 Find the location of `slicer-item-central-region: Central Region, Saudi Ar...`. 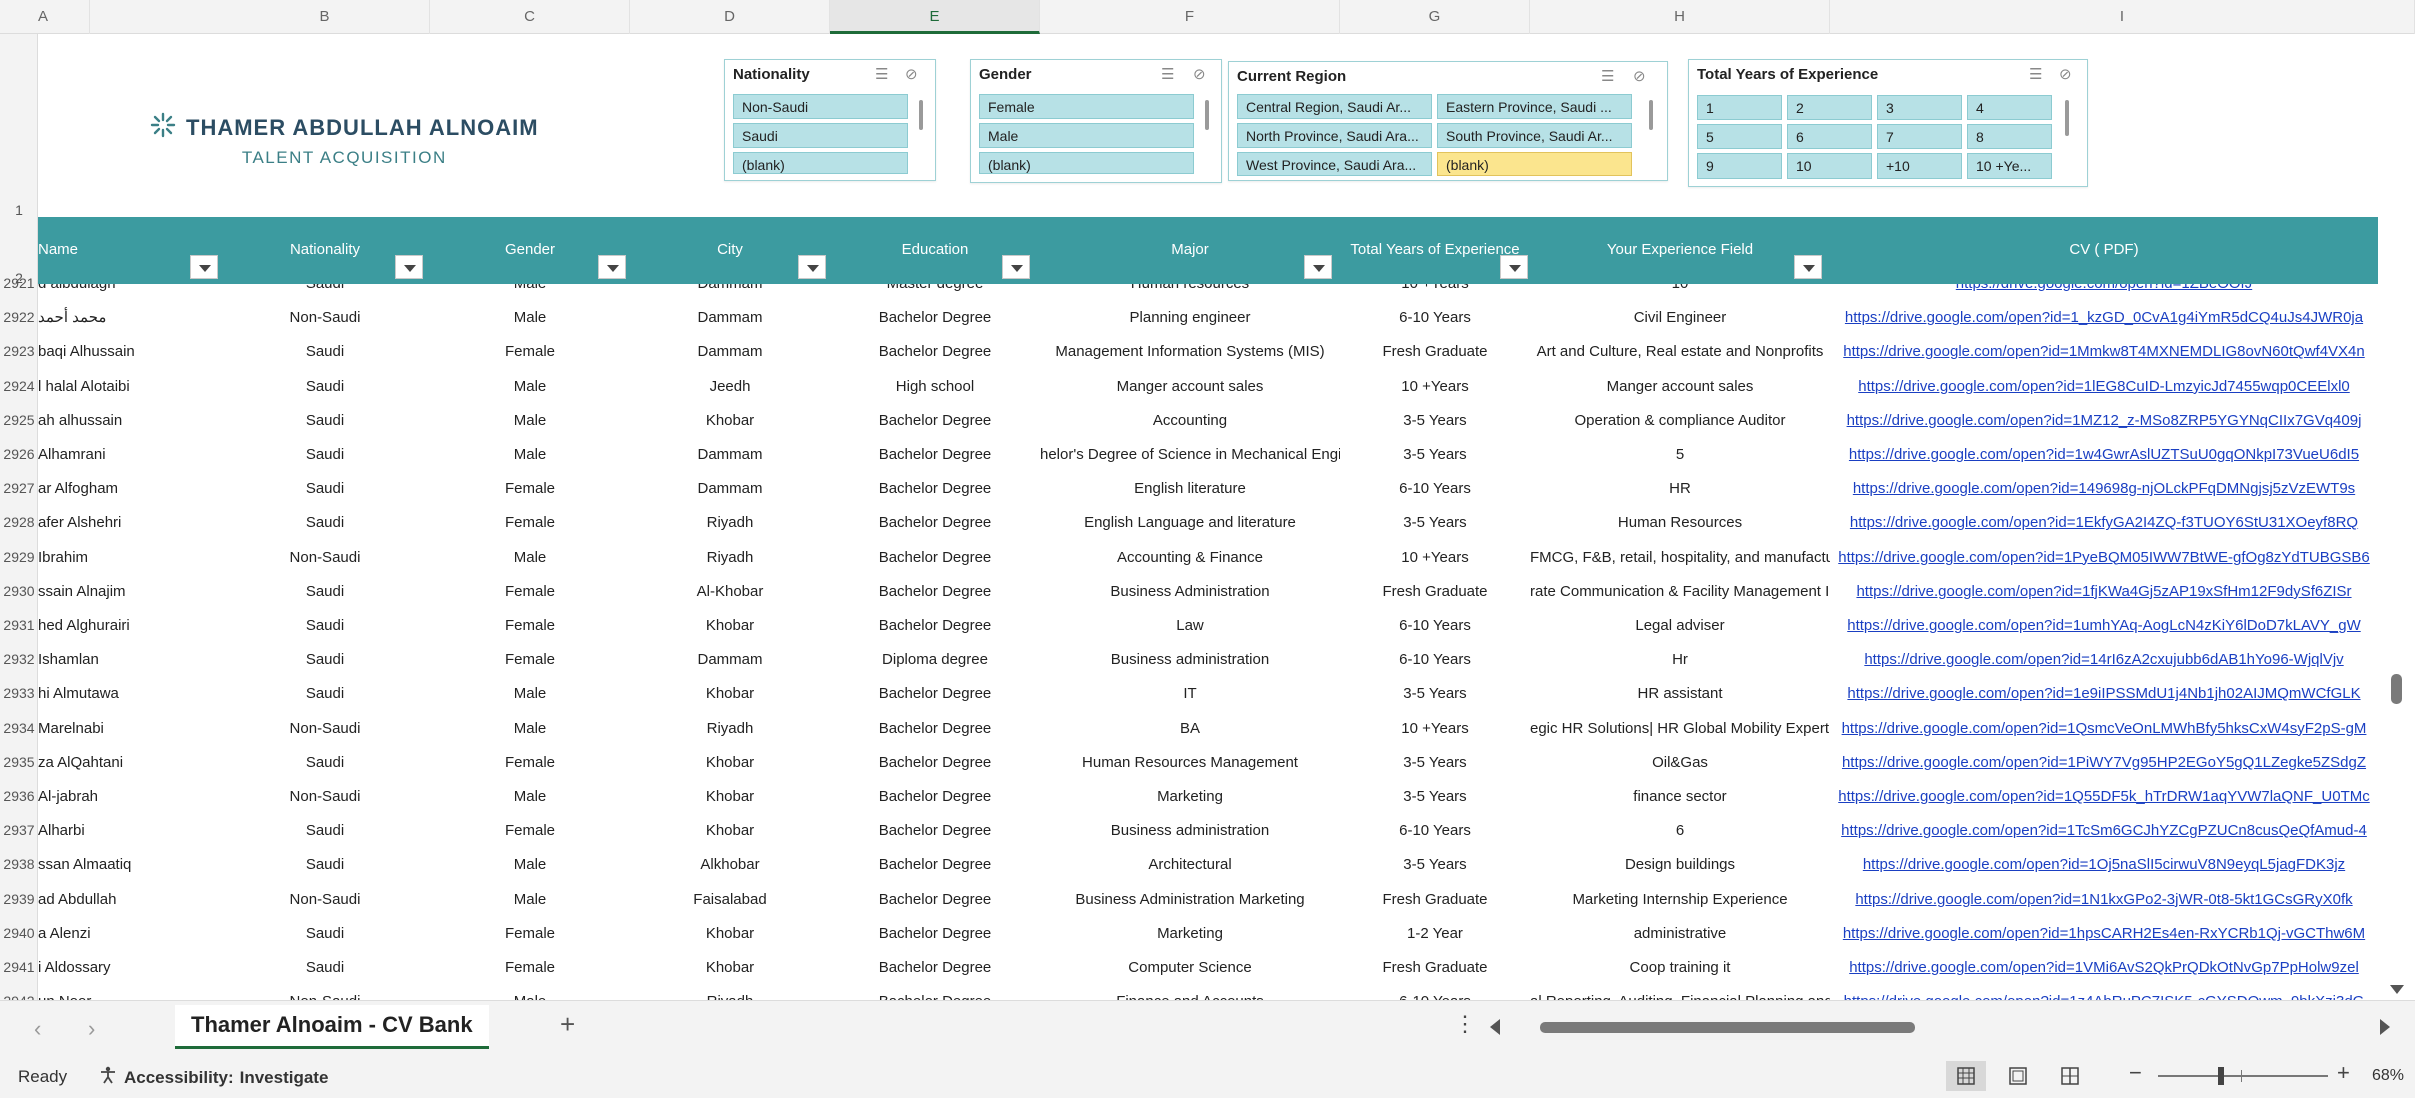

slicer-item-central-region: Central Region, Saudi Ar... is located at coordinates (1334, 106).